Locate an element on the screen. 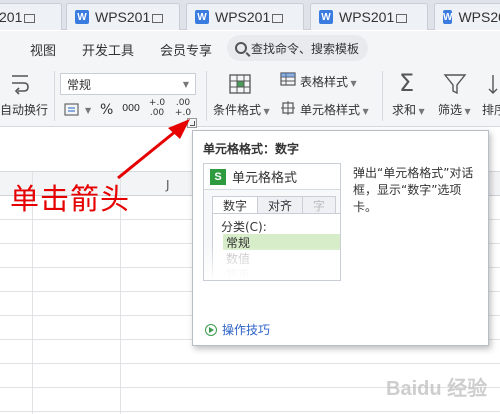 Image resolution: width=500 pixels, height=414 pixels. watermark: Baidu 经验 is located at coordinates (437, 389).